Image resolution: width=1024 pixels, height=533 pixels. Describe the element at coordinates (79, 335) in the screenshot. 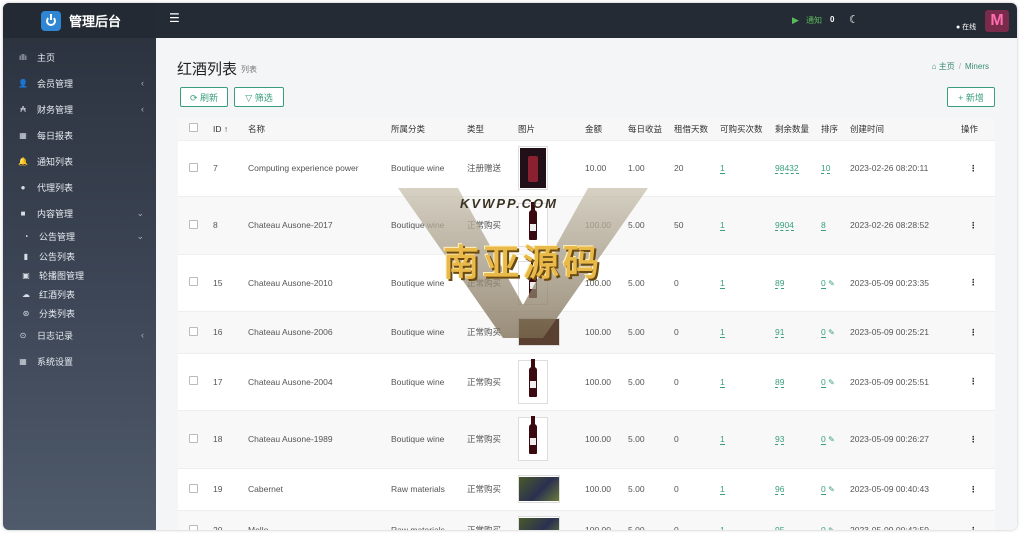

I see `sidebar-item: ⊙ 日志记录 ‹` at that location.